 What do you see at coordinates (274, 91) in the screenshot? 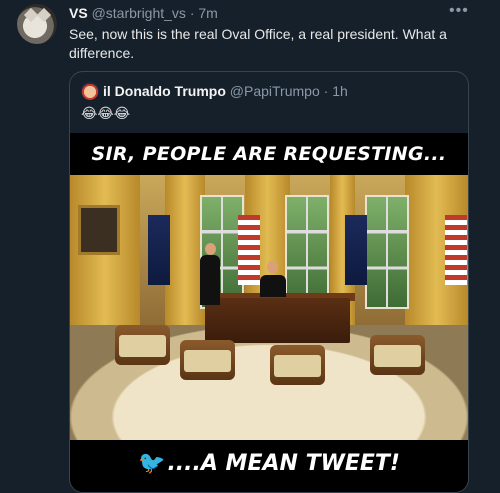
I see `quoted-handle: @PapiTrumpo` at bounding box center [274, 91].